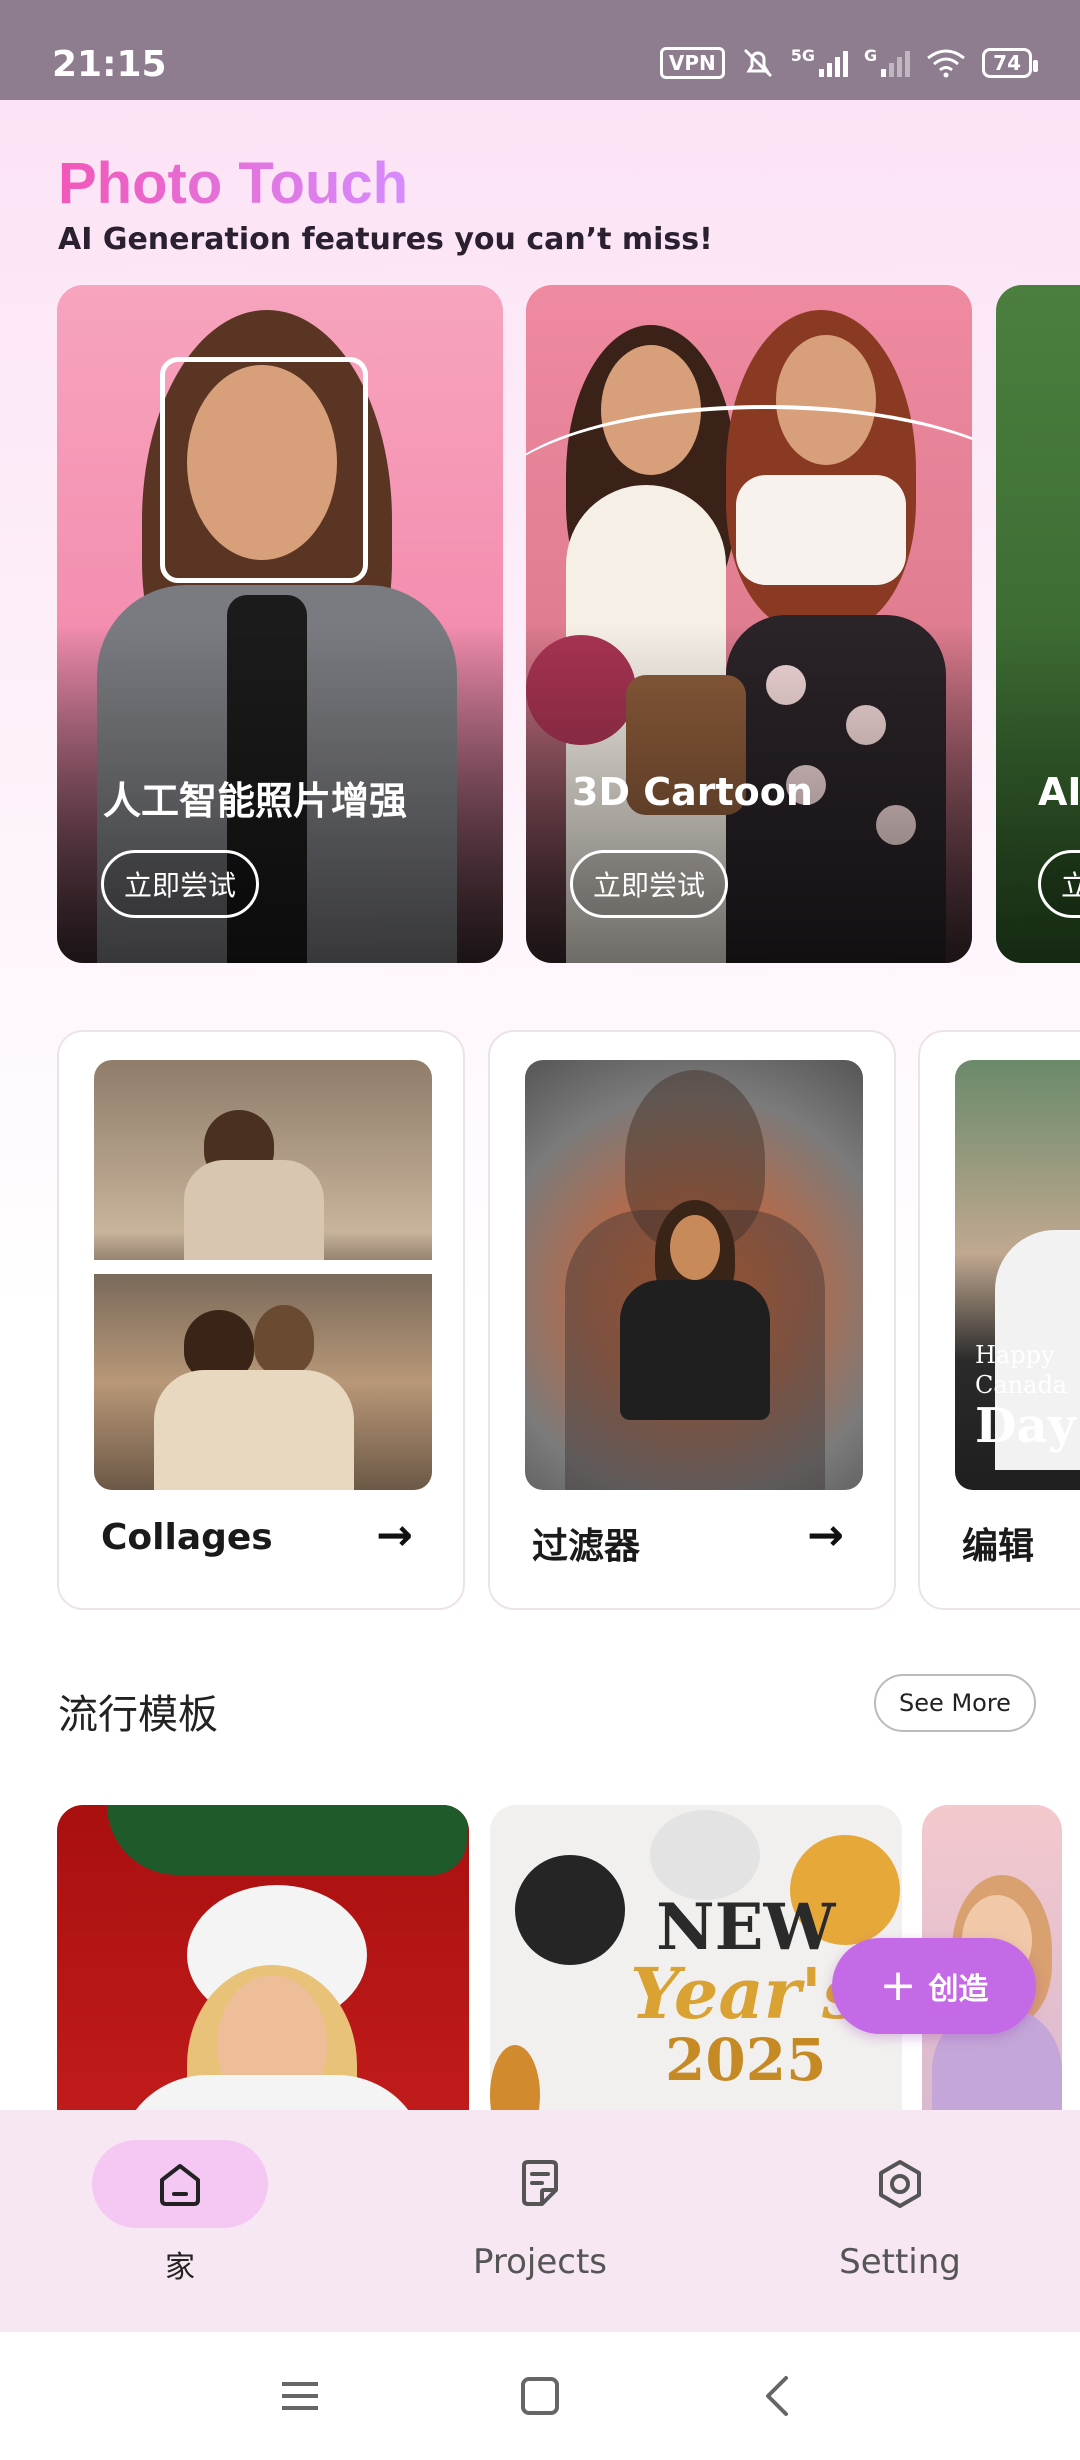 Image resolution: width=1080 pixels, height=2460 pixels. Describe the element at coordinates (138, 1715) in the screenshot. I see `popular-templates-title: 流行模板` at that location.